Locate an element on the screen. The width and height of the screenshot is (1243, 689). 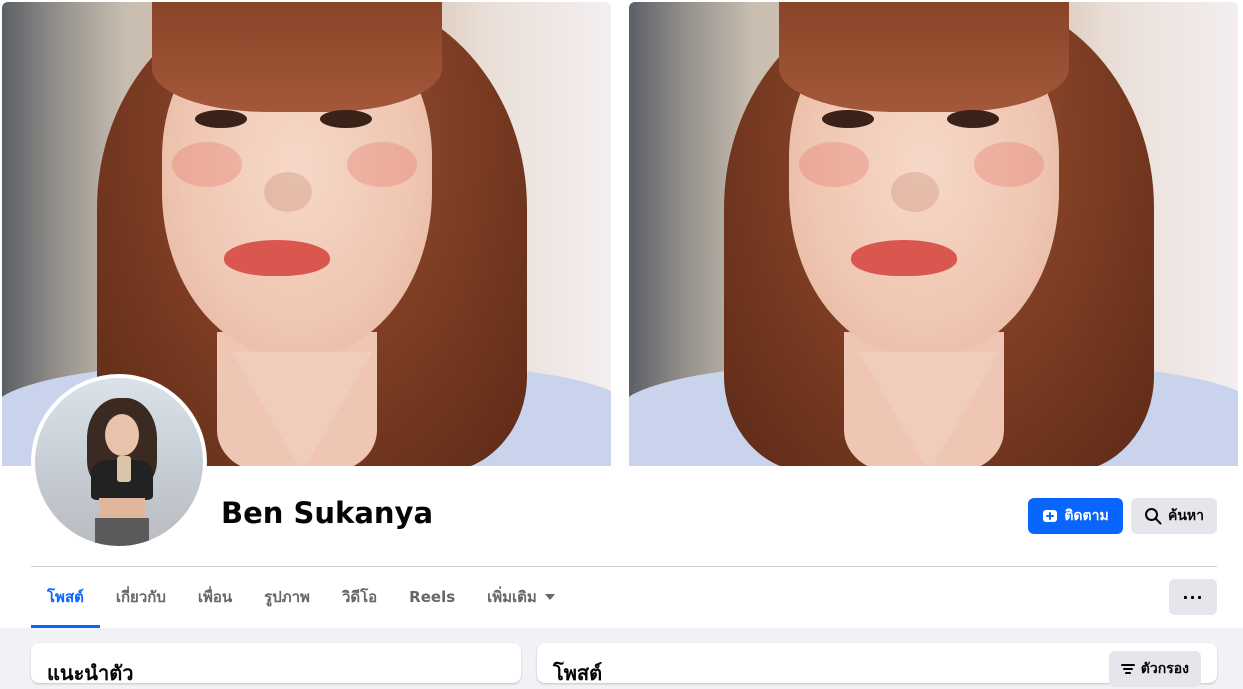
follow-button: ติดตาม is located at coordinates (1075, 516).